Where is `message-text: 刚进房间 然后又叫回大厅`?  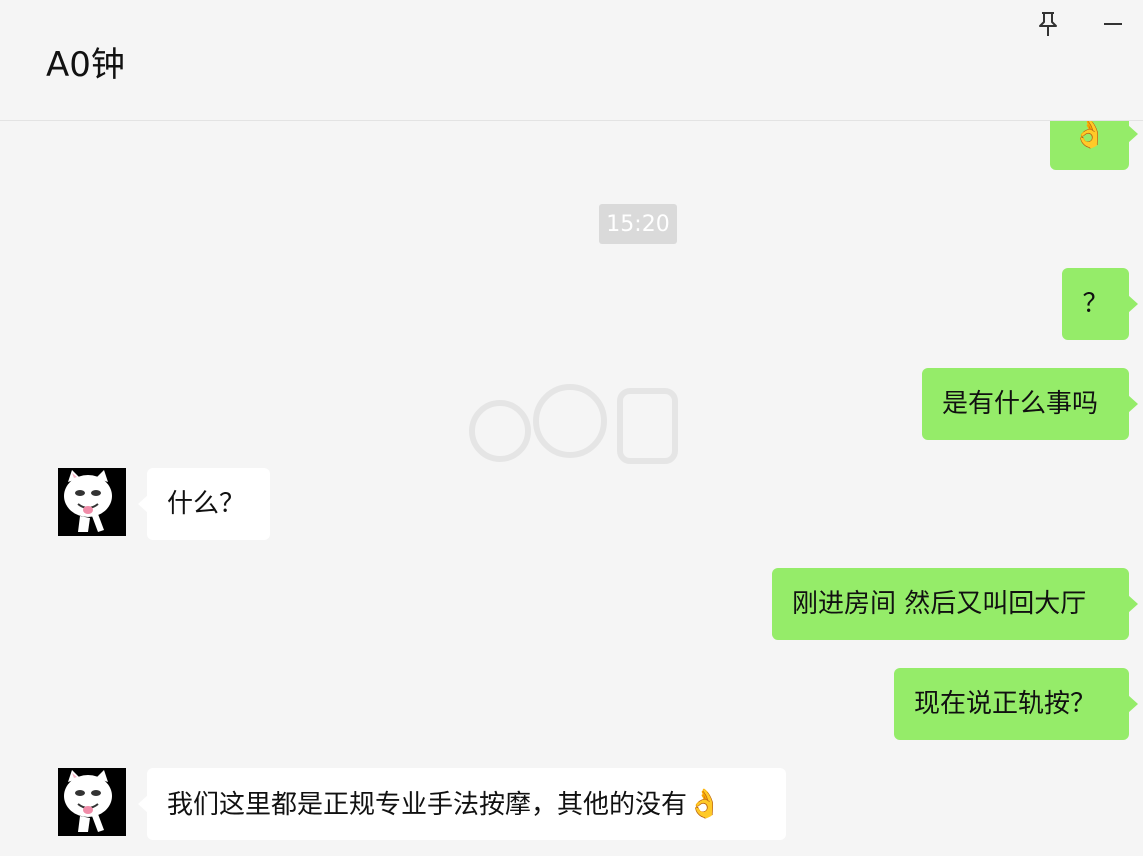 message-text: 刚进房间 然后又叫回大厅 is located at coordinates (939, 604).